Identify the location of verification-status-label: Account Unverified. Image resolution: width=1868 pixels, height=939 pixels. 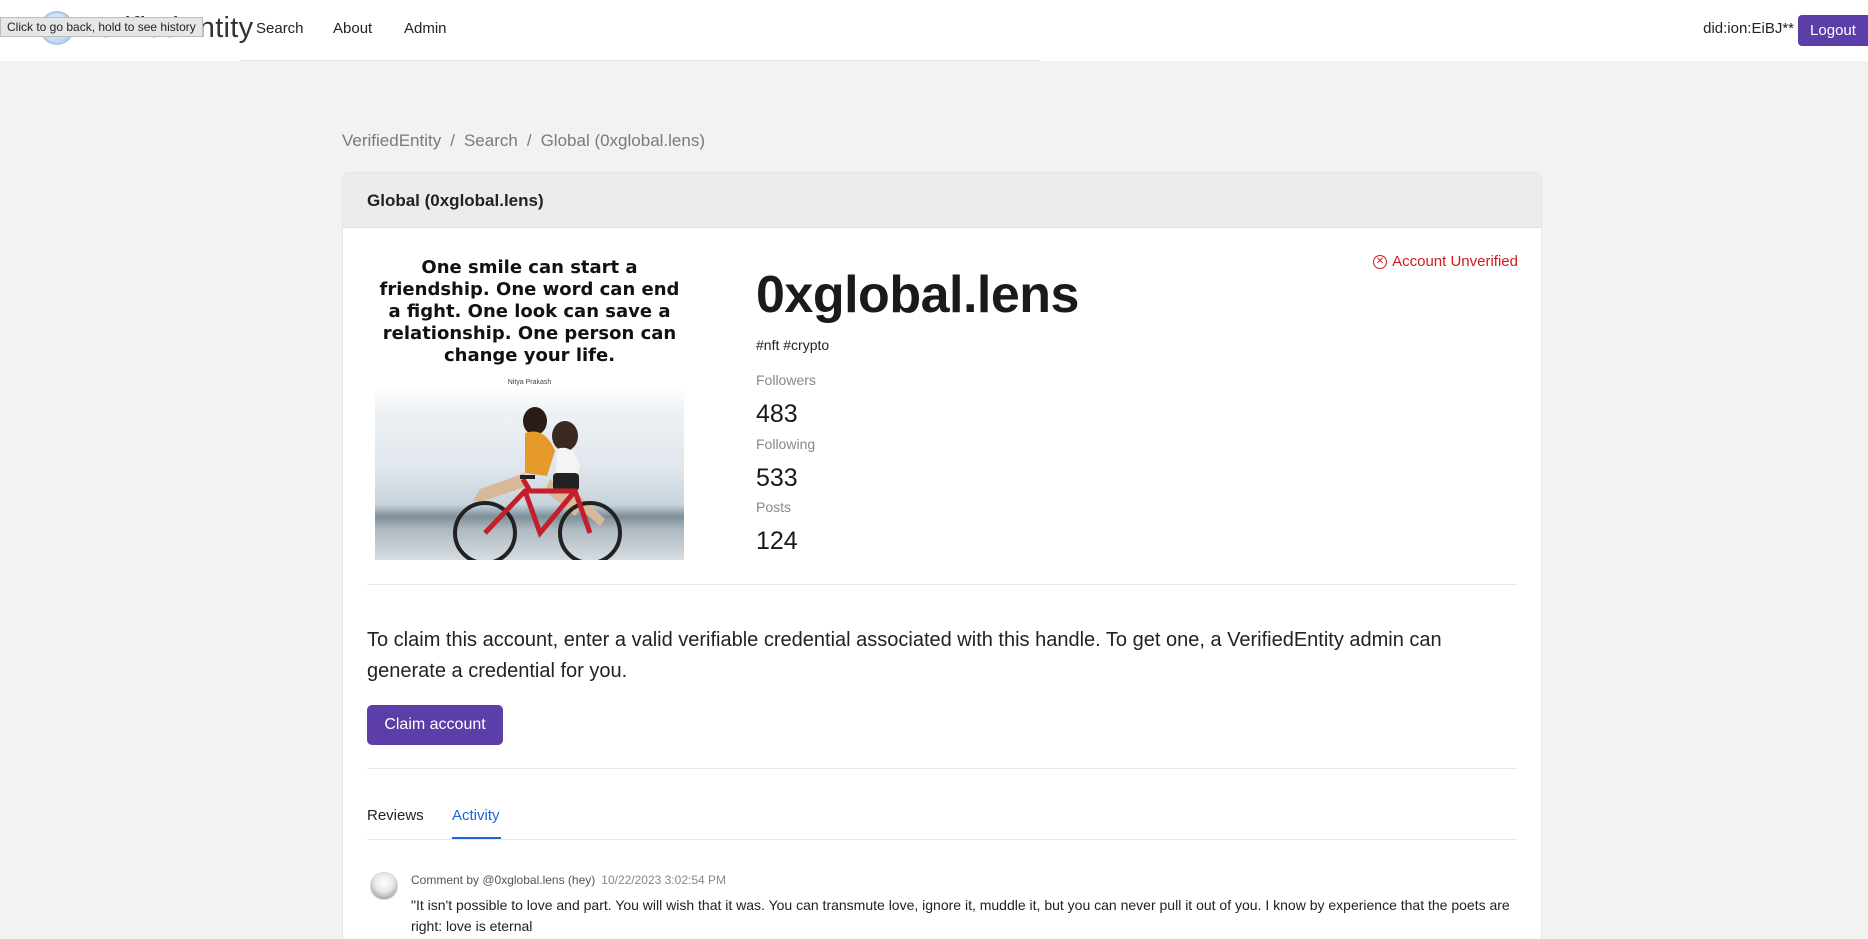
(1455, 261).